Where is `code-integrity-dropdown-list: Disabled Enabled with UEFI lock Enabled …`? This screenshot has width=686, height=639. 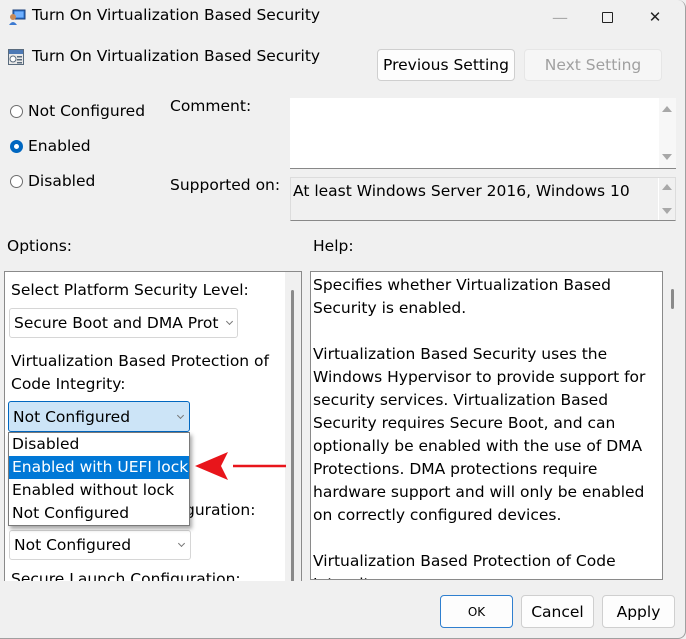 code-integrity-dropdown-list: Disabled Enabled with UEFI lock Enabled … is located at coordinates (99, 479).